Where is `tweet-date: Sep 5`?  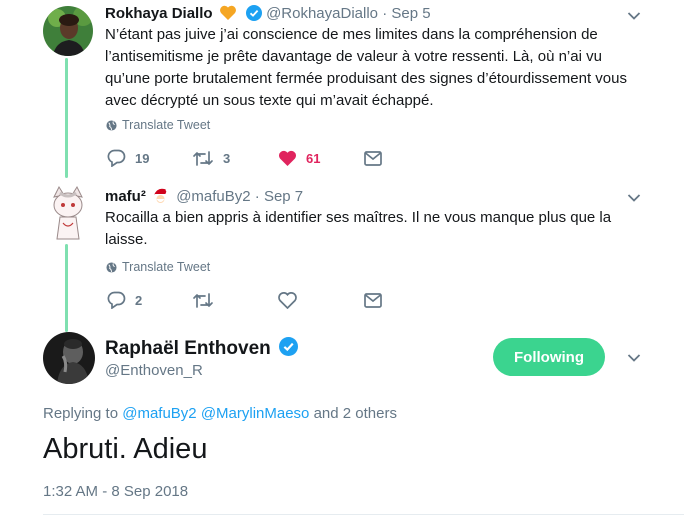 tweet-date: Sep 5 is located at coordinates (410, 13).